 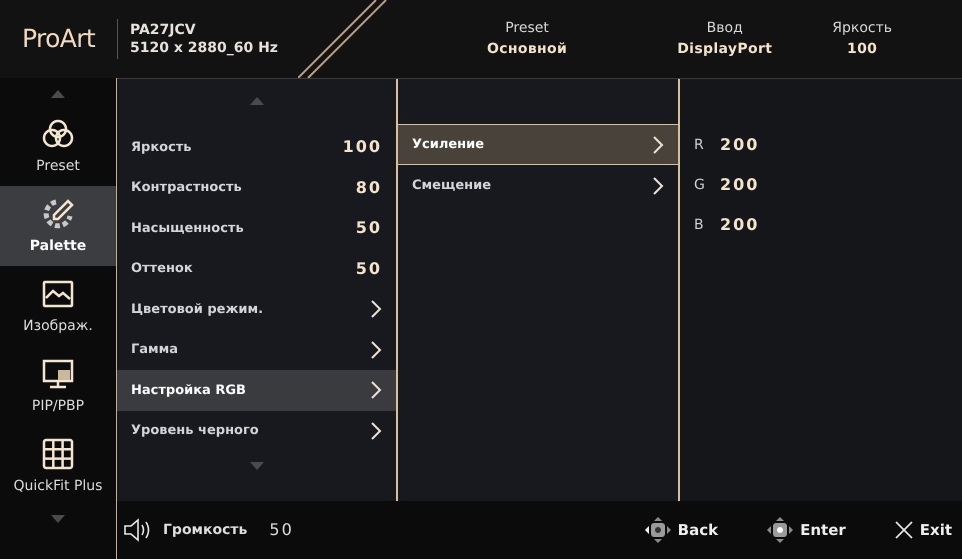 I want to click on menu-item: Настройка RGB, so click(x=256, y=390).